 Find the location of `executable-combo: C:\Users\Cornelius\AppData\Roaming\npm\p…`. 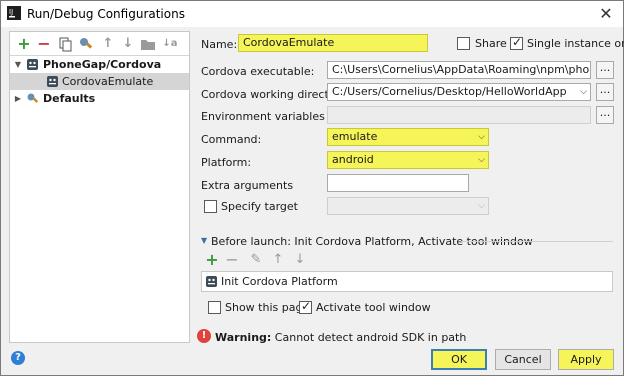

executable-combo: C:\Users\Cornelius\AppData\Roaming\npm\p… is located at coordinates (459, 70).